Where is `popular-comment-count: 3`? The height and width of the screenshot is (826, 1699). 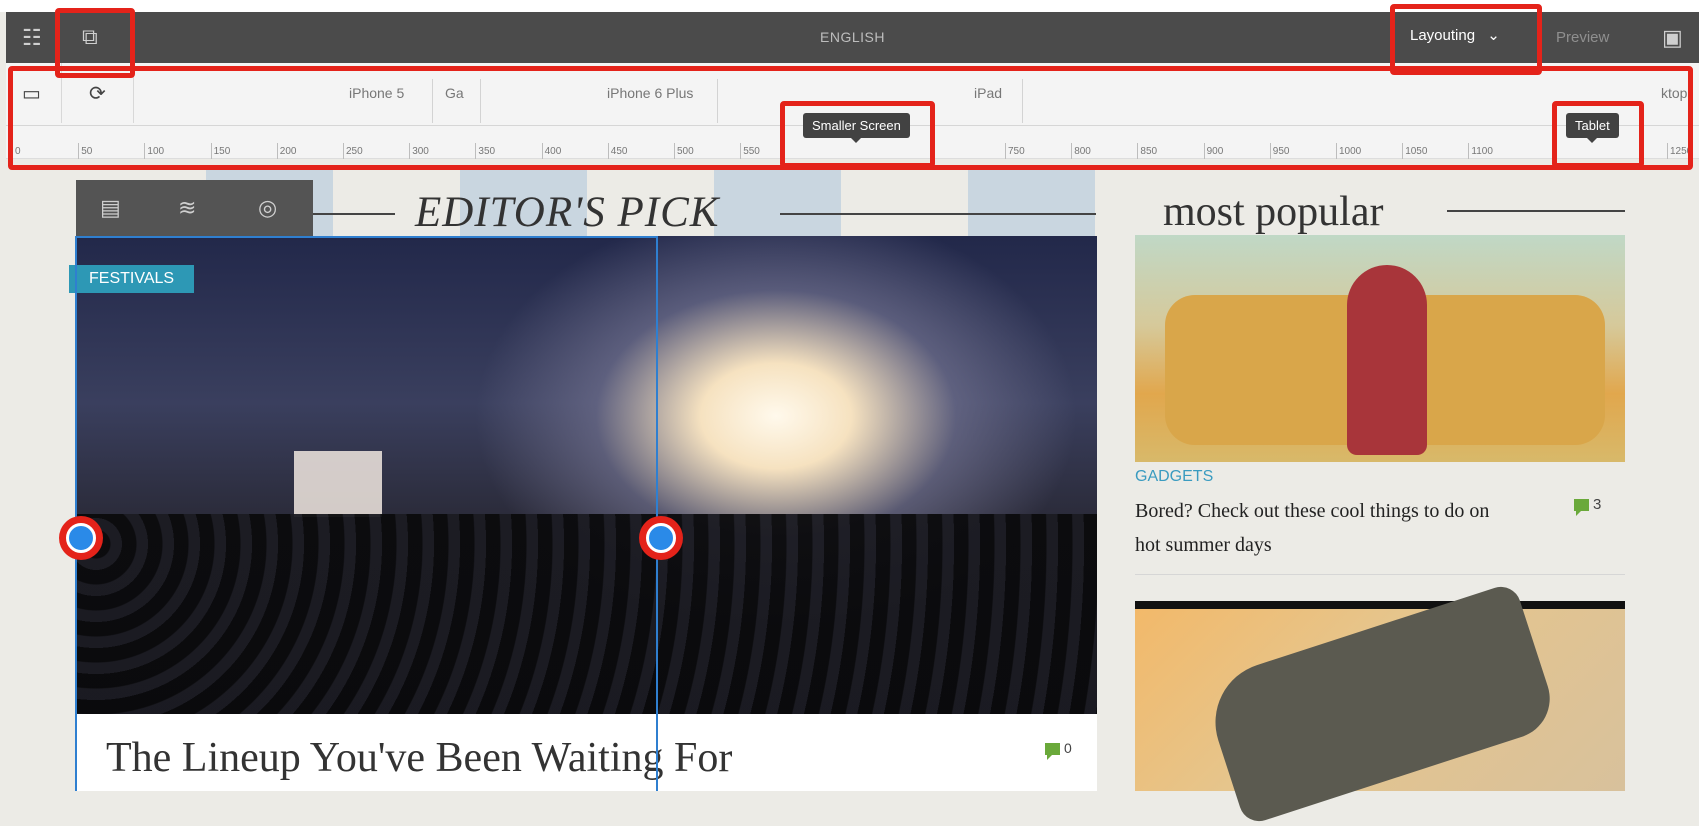 popular-comment-count: 3 is located at coordinates (1588, 506).